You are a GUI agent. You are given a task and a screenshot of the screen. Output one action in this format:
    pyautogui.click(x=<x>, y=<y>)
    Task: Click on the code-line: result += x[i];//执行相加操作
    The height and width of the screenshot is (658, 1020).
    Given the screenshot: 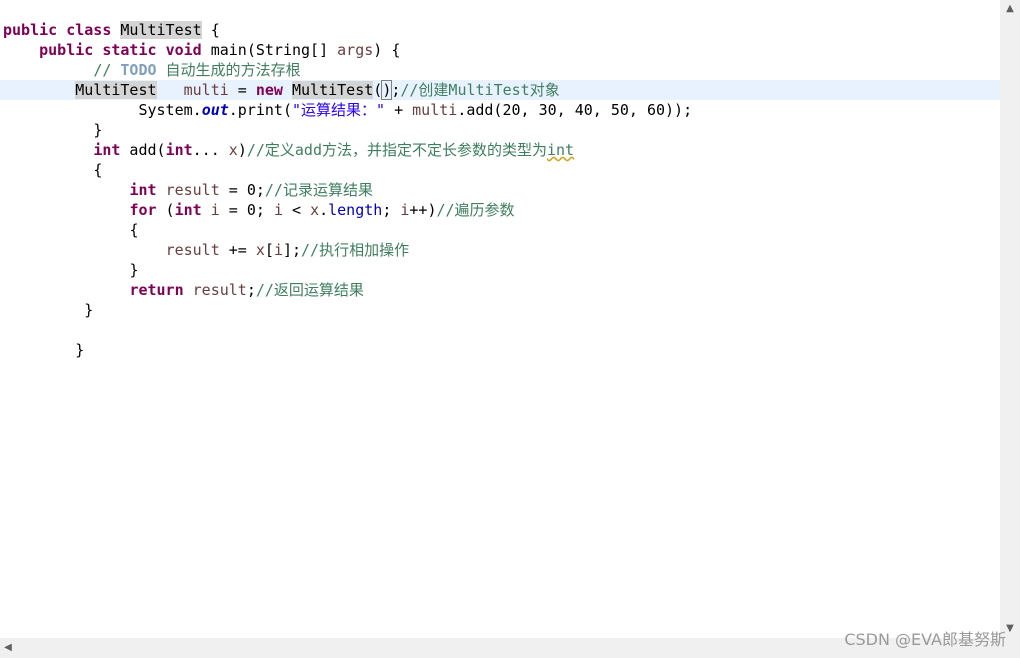 What is the action you would take?
    pyautogui.click(x=500, y=250)
    